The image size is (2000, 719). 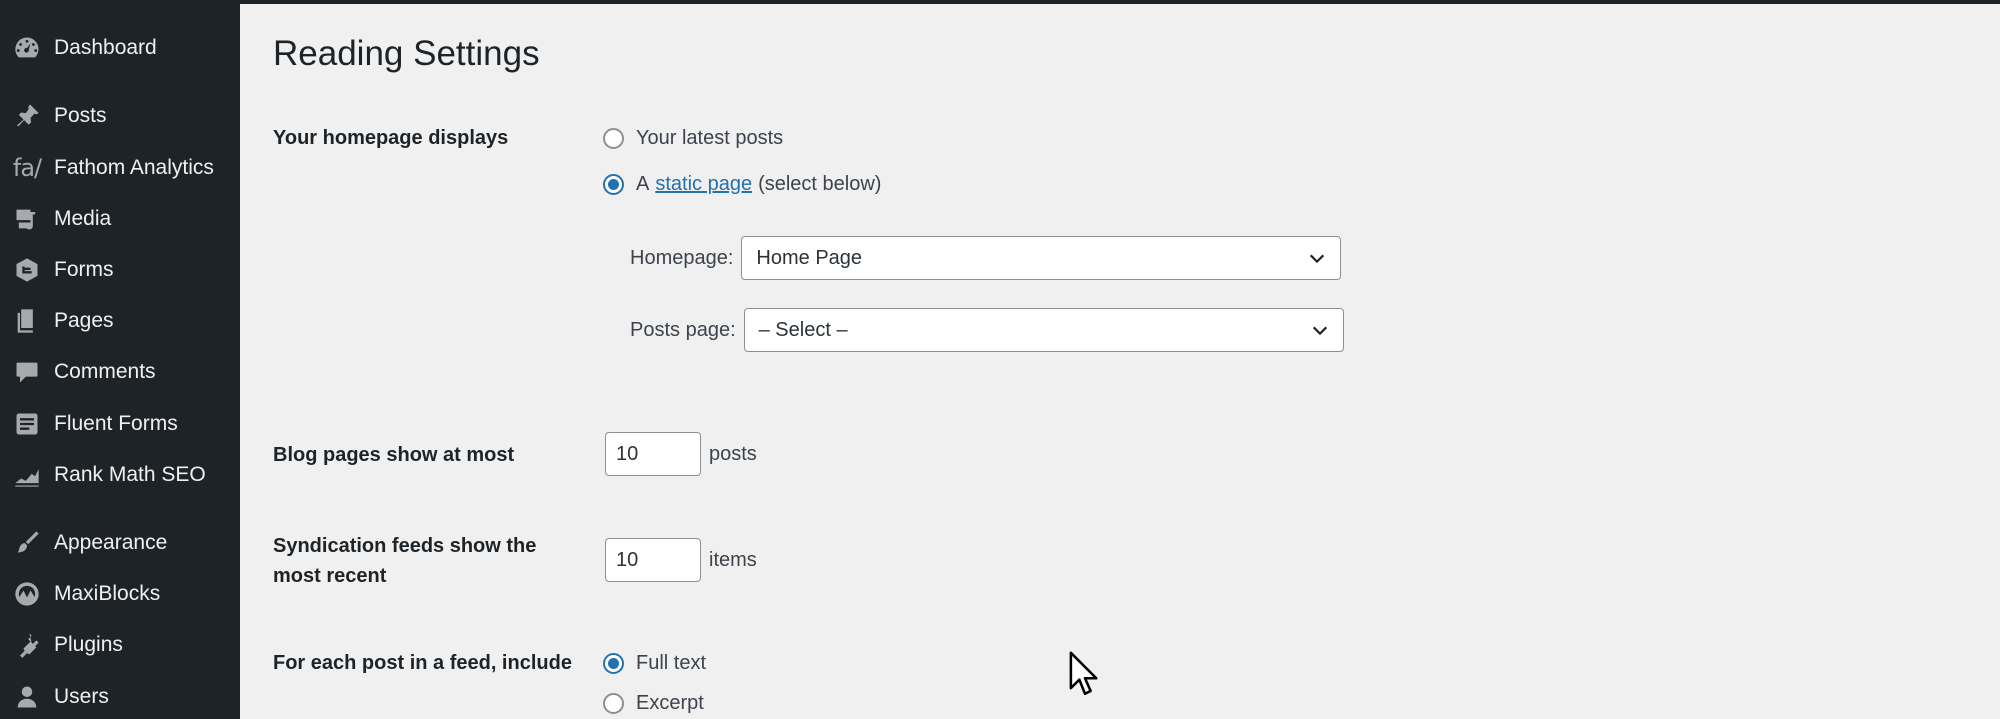 I want to click on radio-static-page: A static page (select below), so click(x=742, y=184).